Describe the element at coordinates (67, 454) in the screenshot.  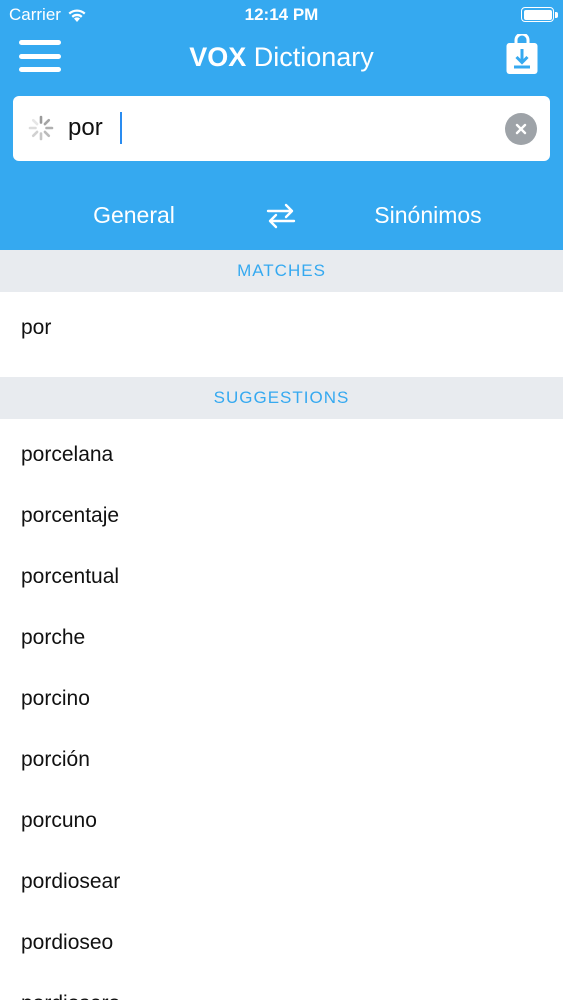
I see `list-item-label: porcelana` at that location.